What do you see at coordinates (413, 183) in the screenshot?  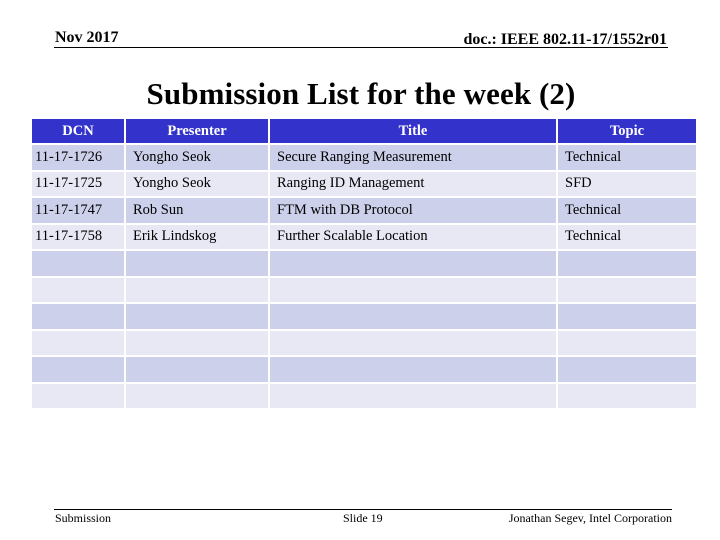 I see `cell-title: Ranging ID Management` at bounding box center [413, 183].